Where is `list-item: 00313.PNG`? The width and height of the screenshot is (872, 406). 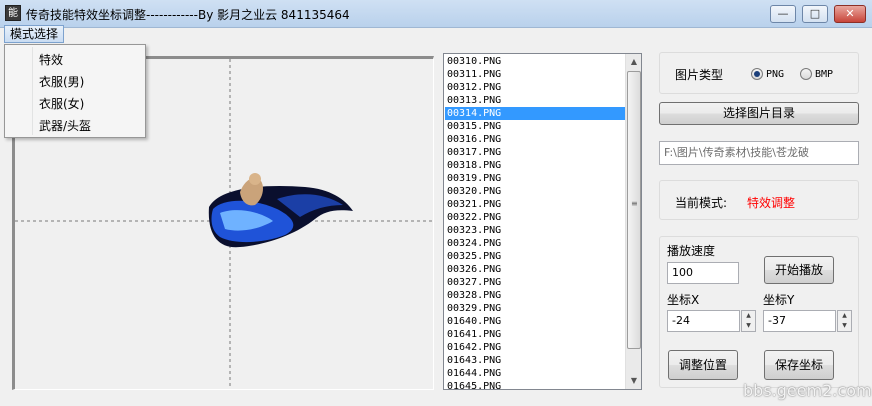
list-item: 00313.PNG is located at coordinates (535, 100).